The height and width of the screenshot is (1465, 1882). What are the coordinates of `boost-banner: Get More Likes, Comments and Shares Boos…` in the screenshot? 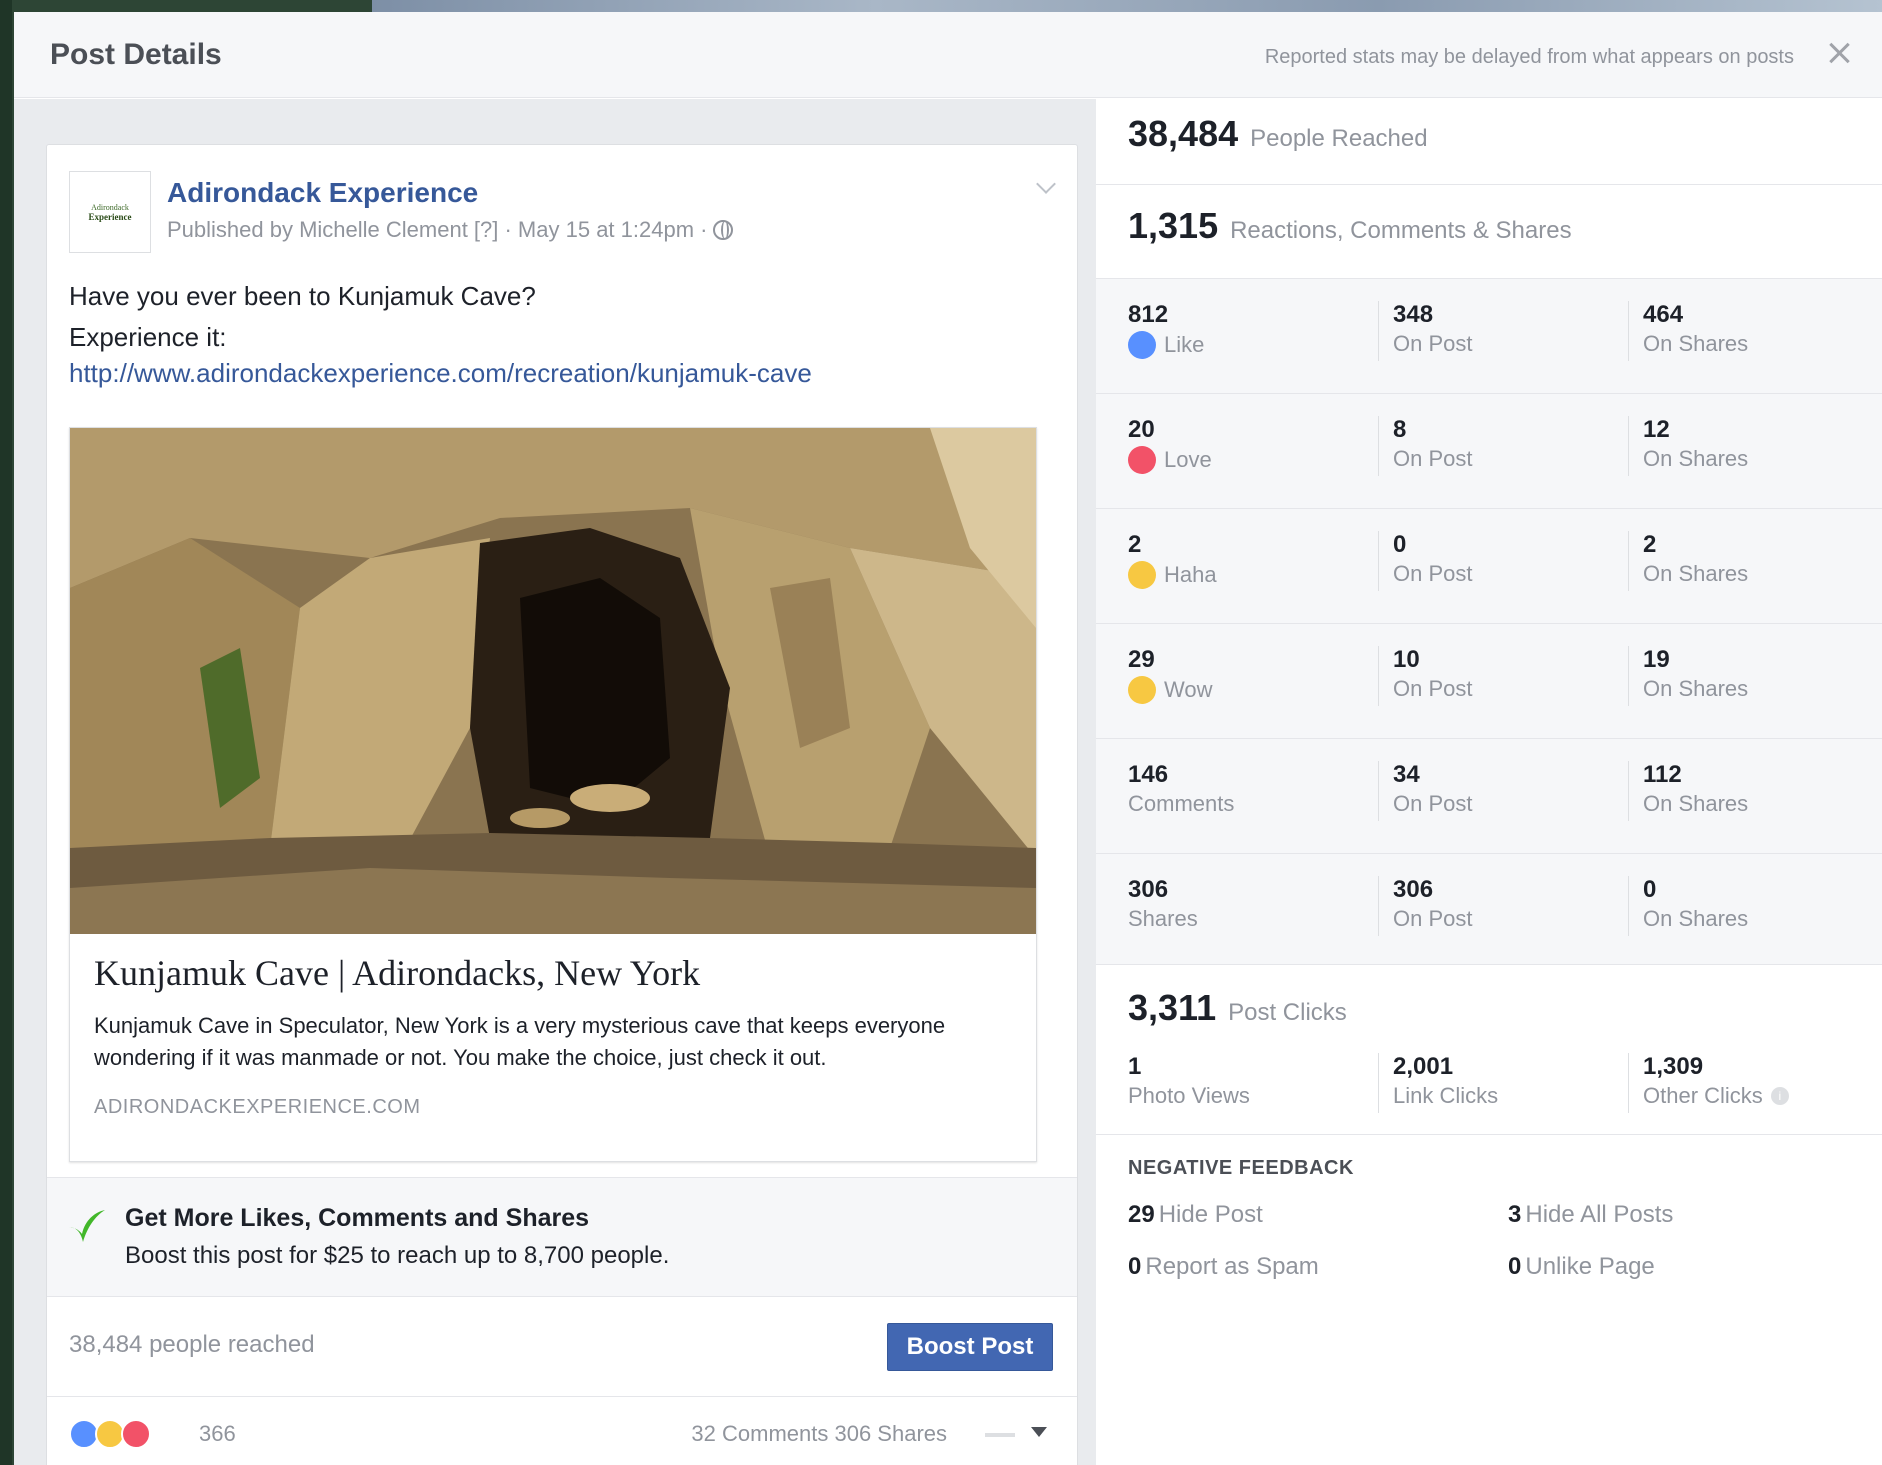 It's located at (562, 1237).